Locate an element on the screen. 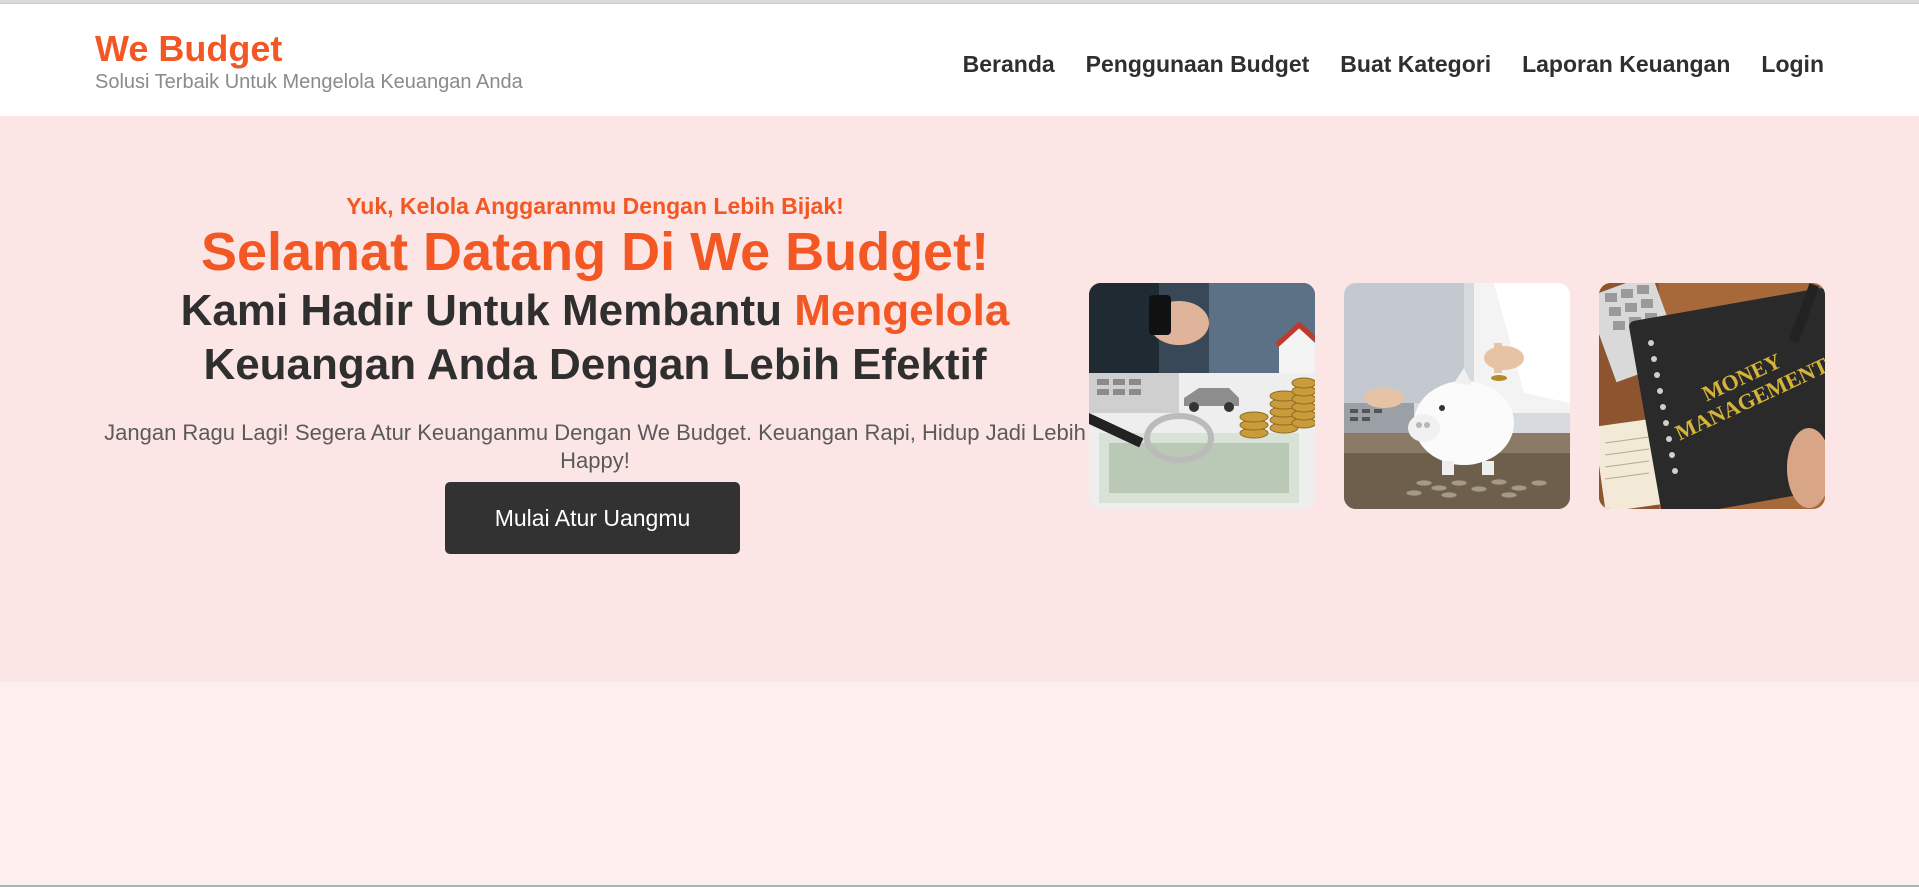  money-coins-illustration is located at coordinates (1202, 396).